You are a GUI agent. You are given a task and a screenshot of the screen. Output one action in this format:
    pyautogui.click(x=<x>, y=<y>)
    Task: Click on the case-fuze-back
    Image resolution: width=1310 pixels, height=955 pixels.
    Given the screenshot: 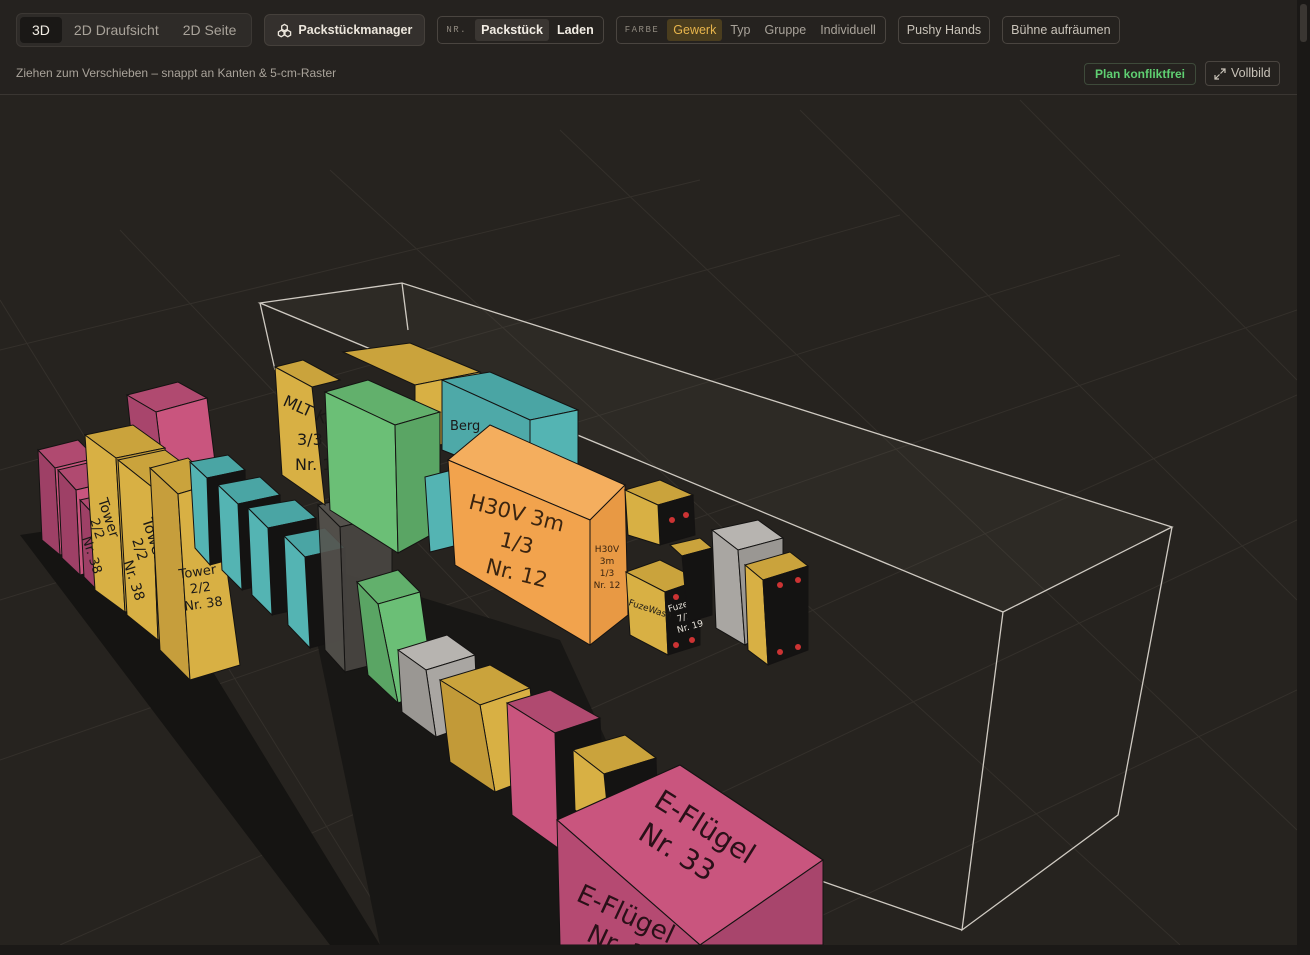 What is the action you would take?
    pyautogui.click(x=659, y=512)
    